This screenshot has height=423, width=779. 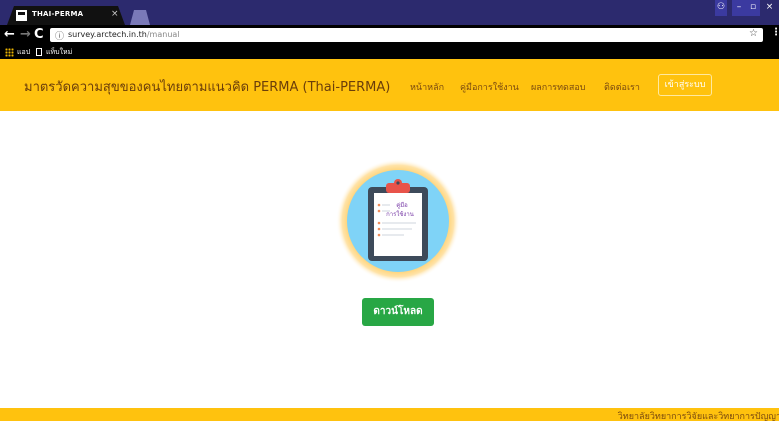 What do you see at coordinates (398, 312) in the screenshot?
I see `download-button: ดาวน์โหลด` at bounding box center [398, 312].